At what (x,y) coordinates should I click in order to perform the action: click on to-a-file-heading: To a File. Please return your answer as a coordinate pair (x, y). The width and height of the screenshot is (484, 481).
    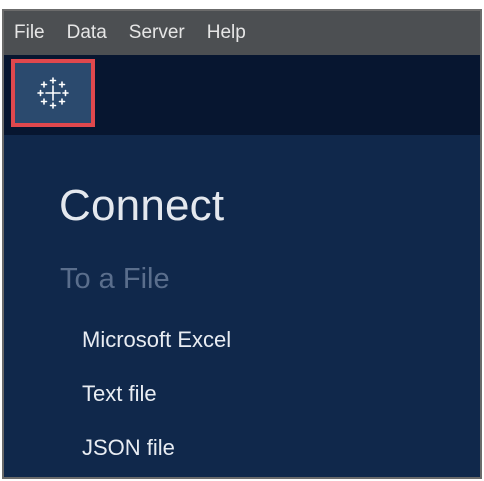
    Looking at the image, I should click on (115, 279).